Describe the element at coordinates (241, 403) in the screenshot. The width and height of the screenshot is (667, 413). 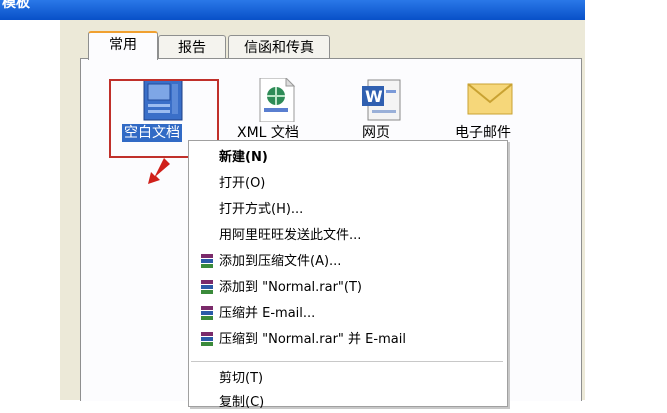
I see `menu-item-copy: 复制(C)` at that location.